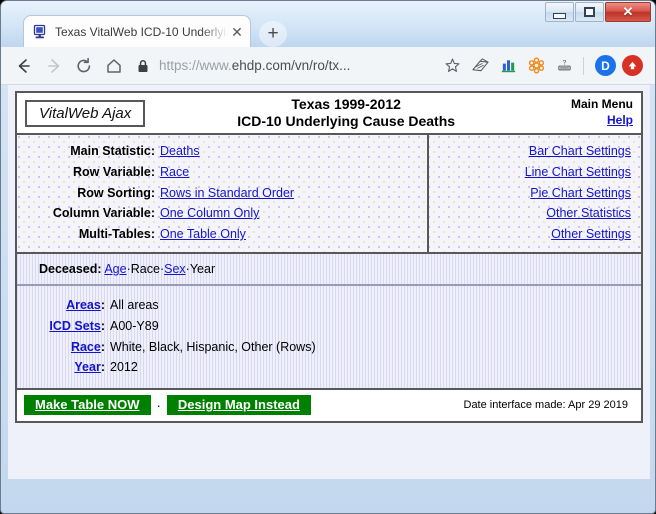  I want to click on back-button, so click(24, 66).